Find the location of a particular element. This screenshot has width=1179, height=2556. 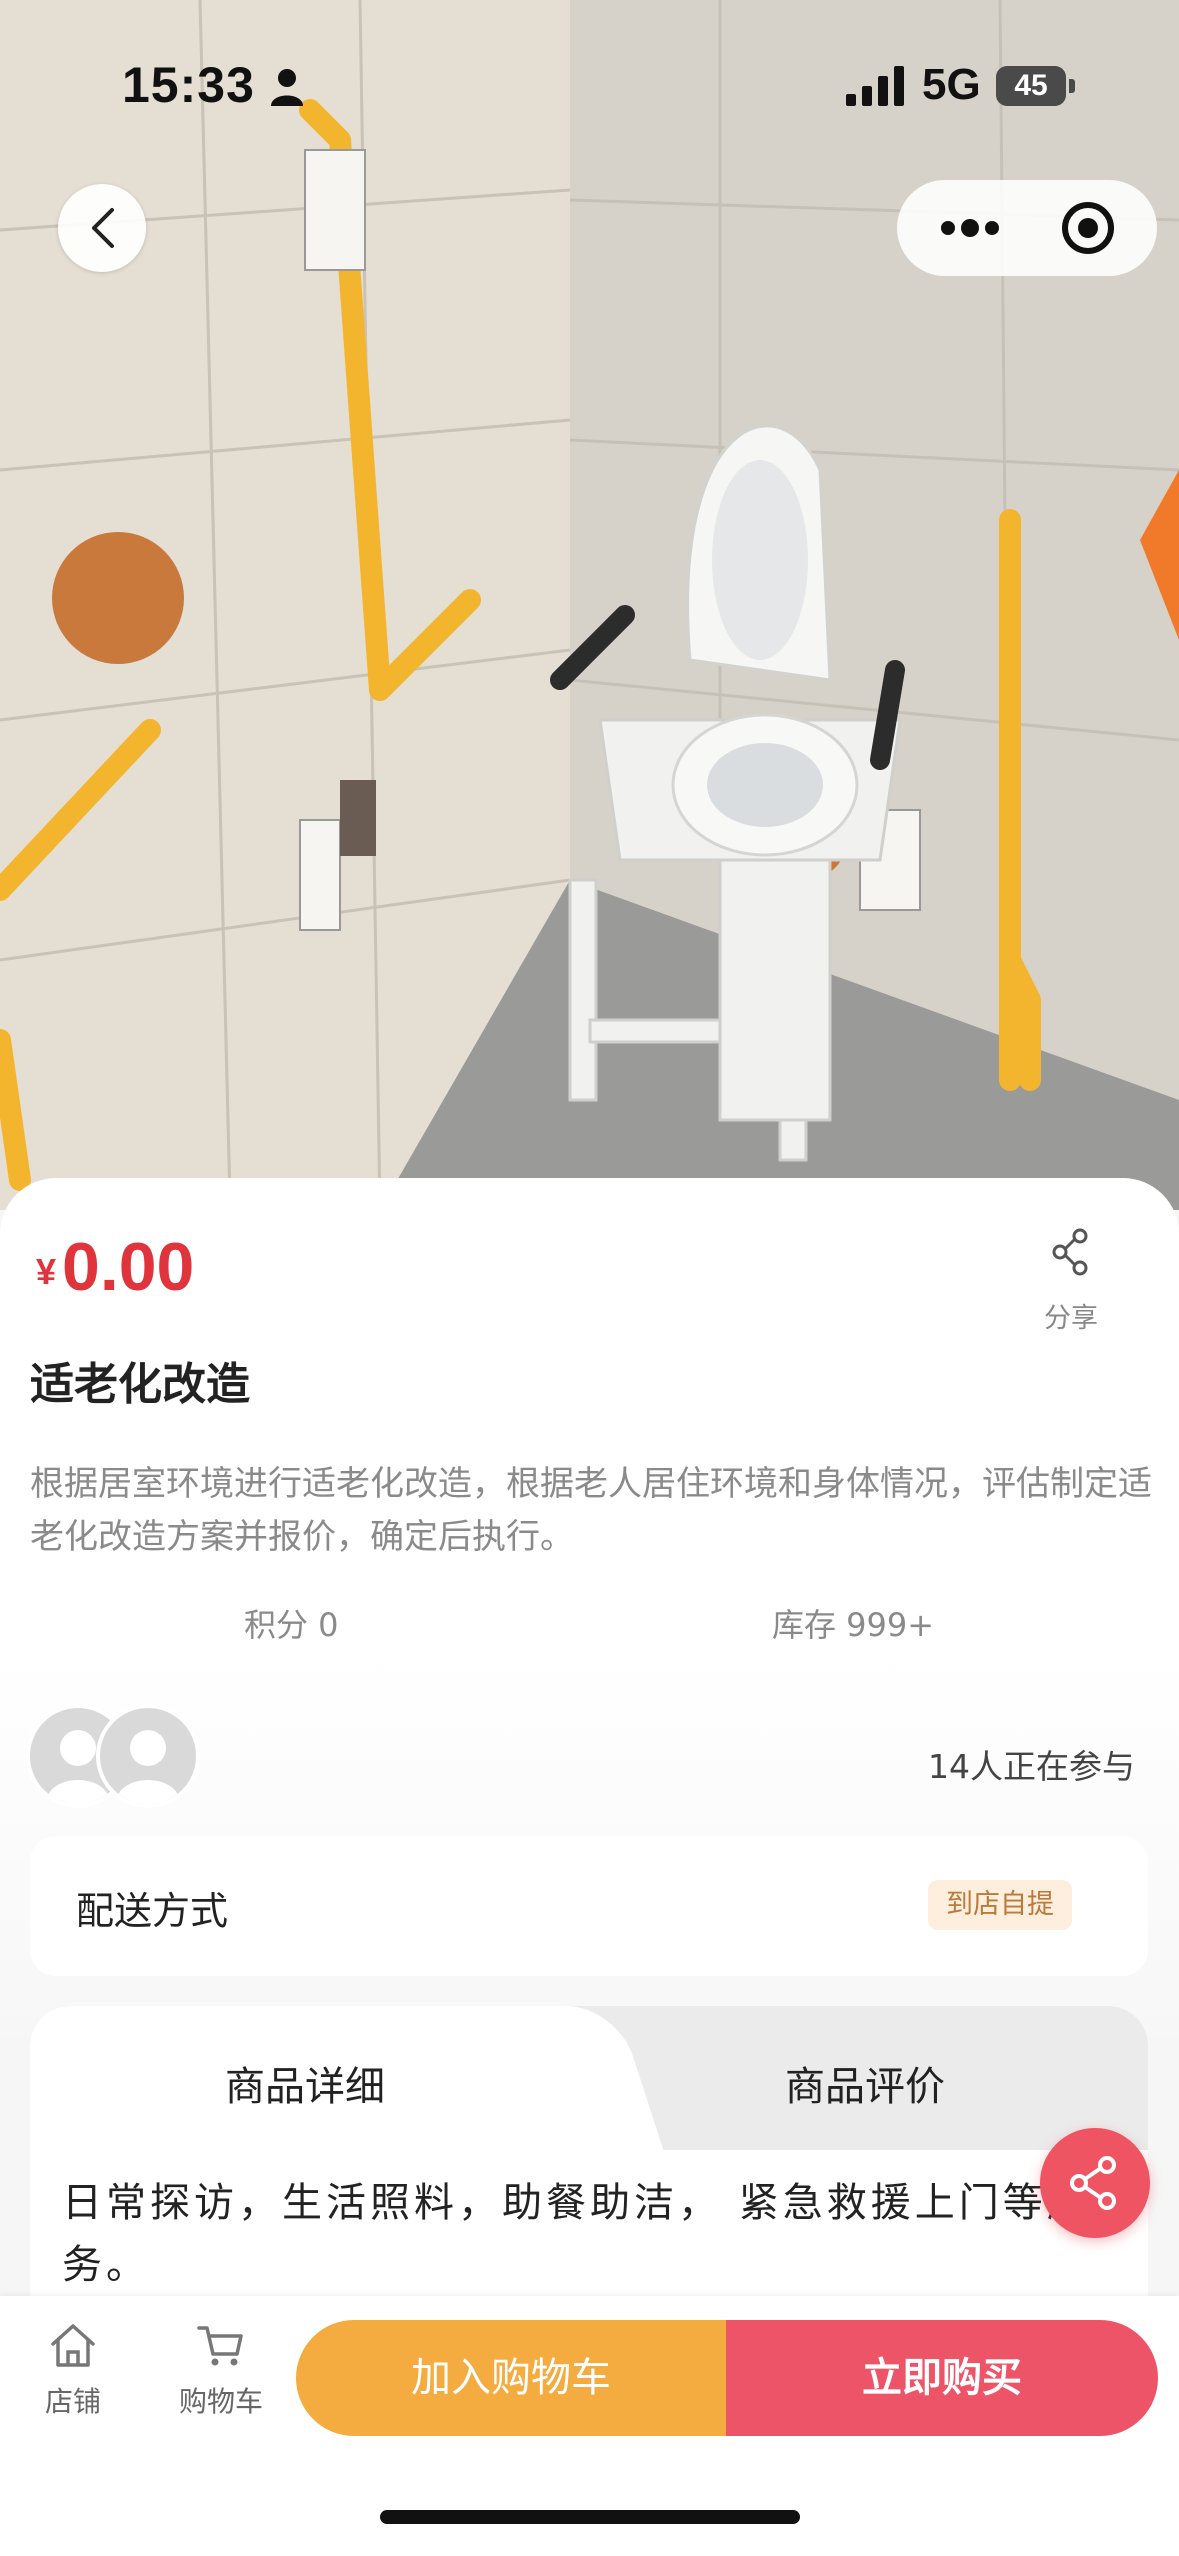

home-icon is located at coordinates (73, 2345).